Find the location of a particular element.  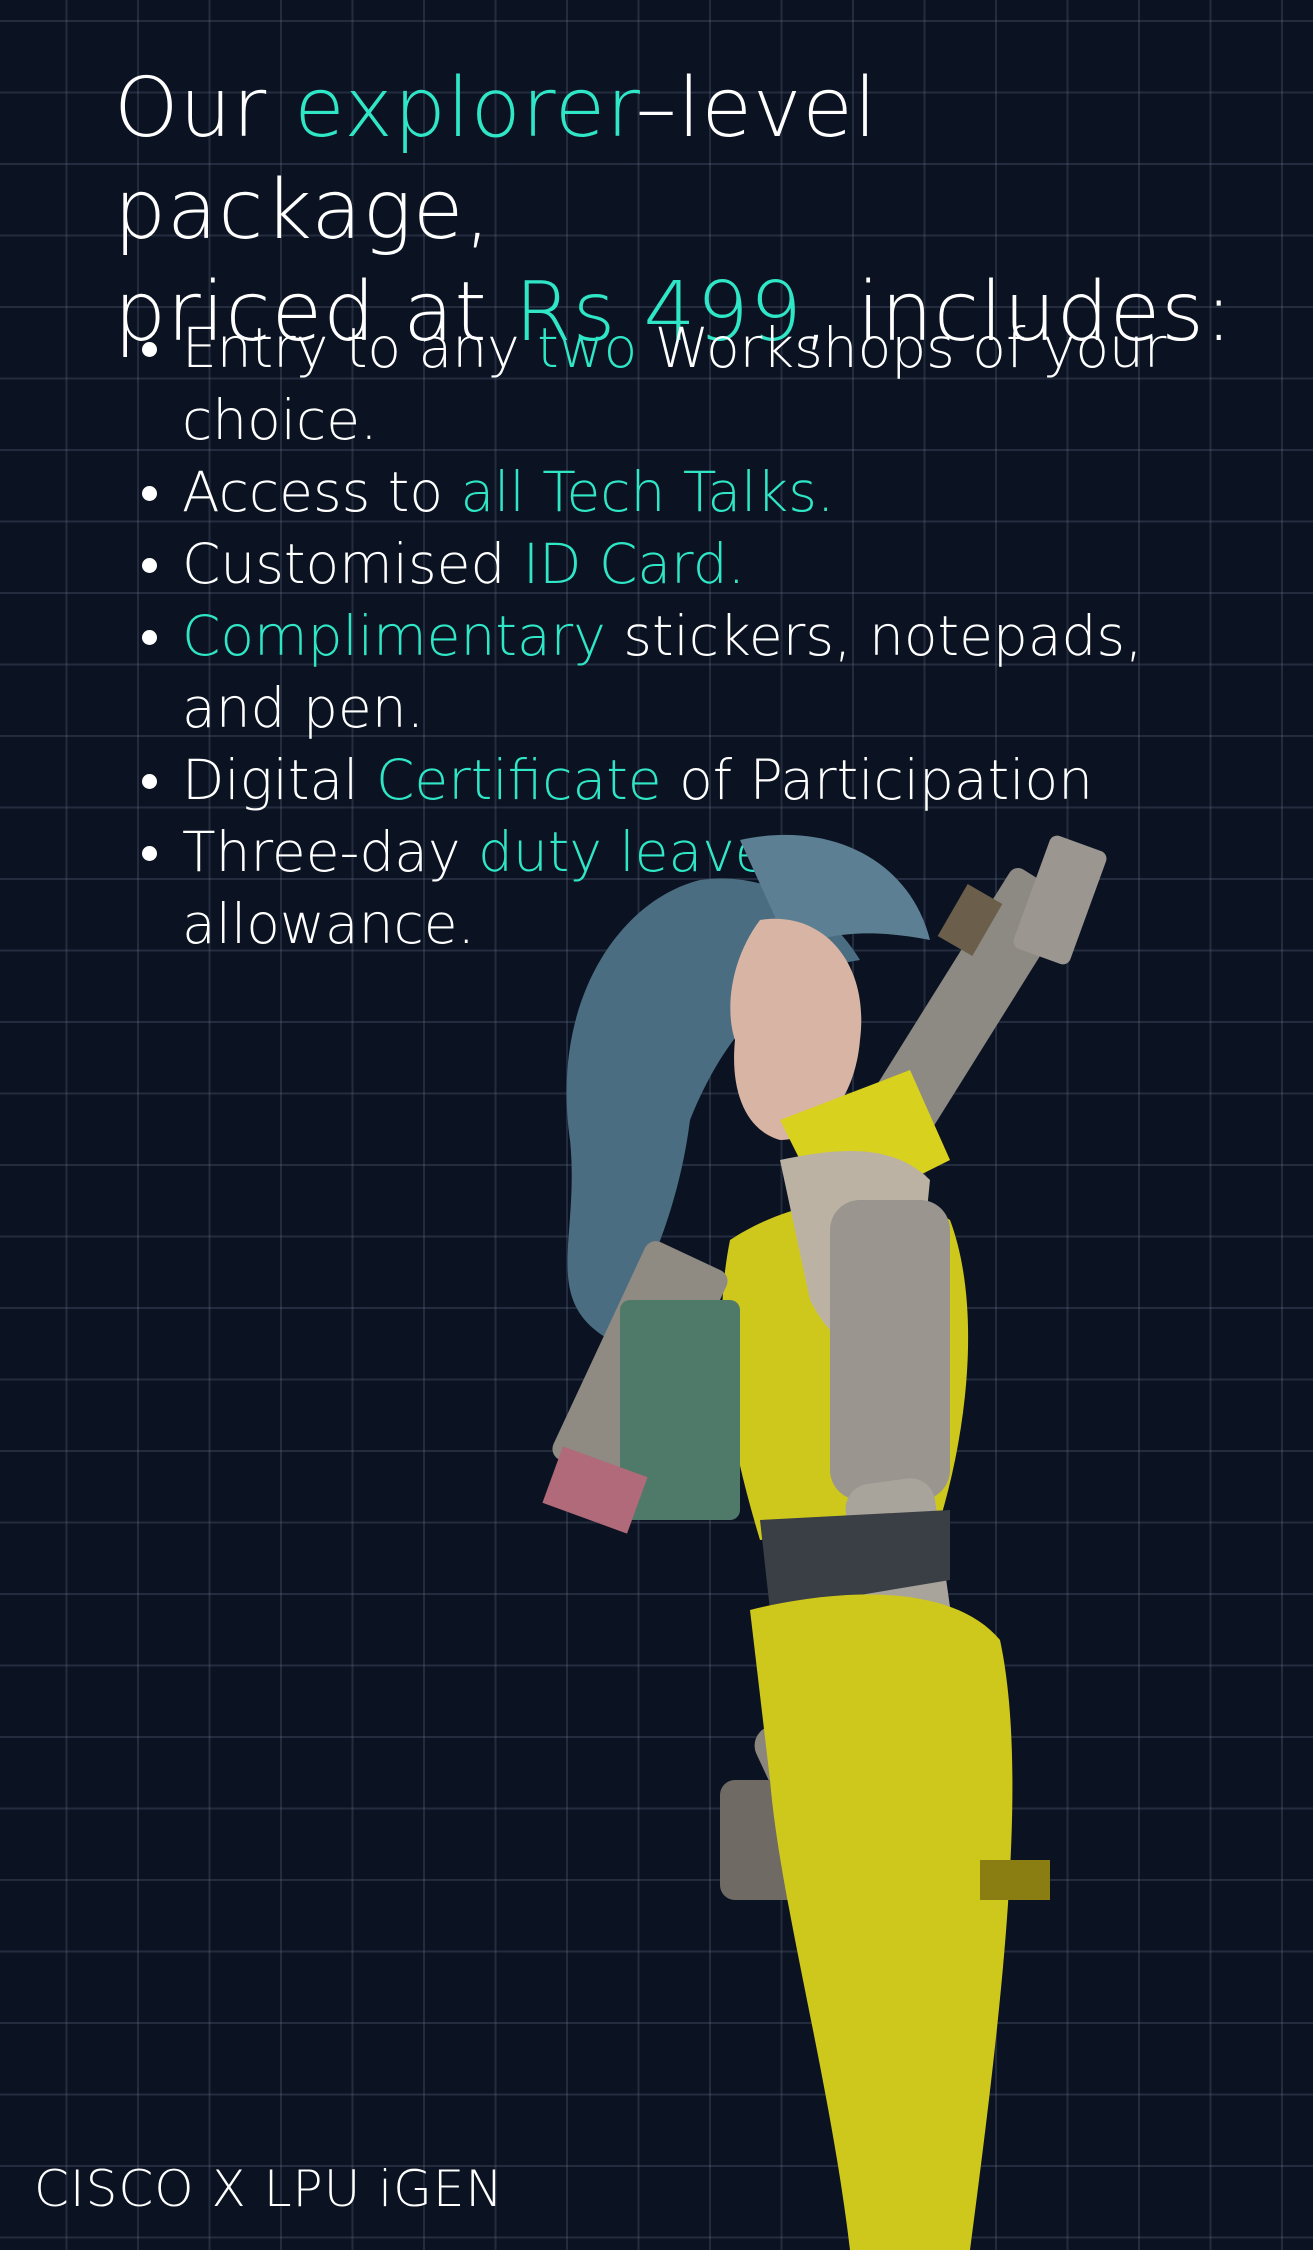

benefit-text: Digital is located at coordinates (279, 780).